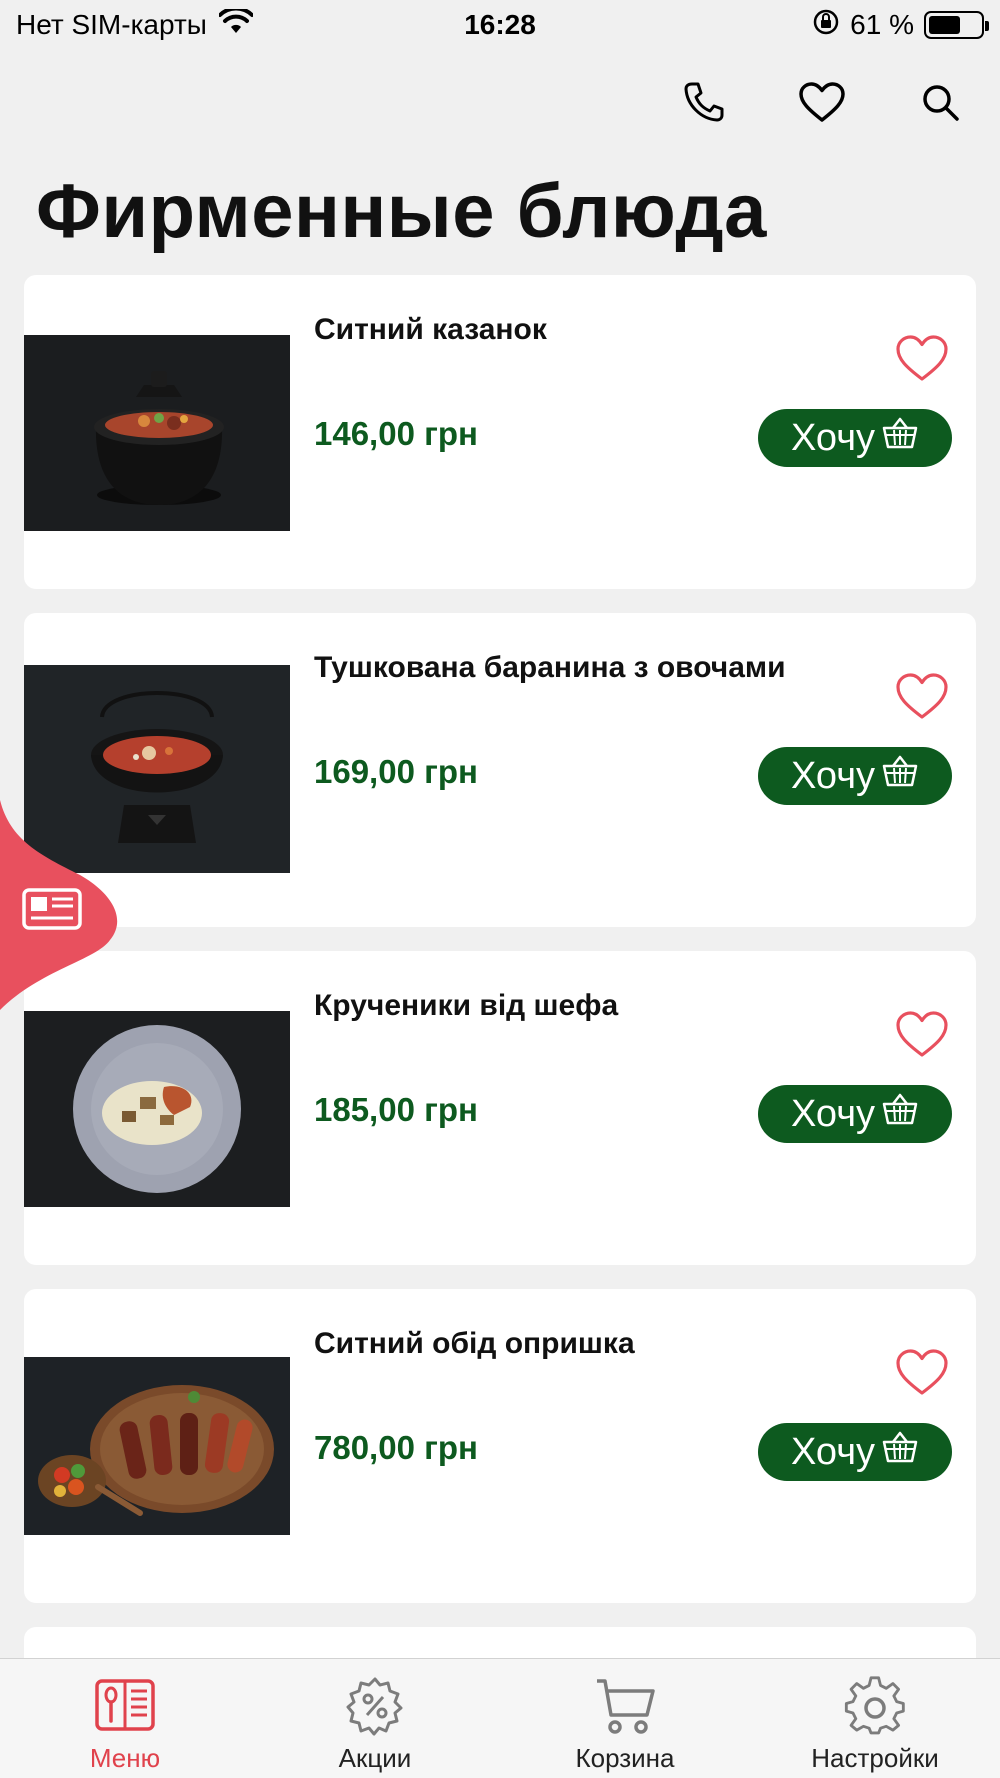 This screenshot has height=1778, width=1000. I want to click on wifi-icon, so click(235, 24).